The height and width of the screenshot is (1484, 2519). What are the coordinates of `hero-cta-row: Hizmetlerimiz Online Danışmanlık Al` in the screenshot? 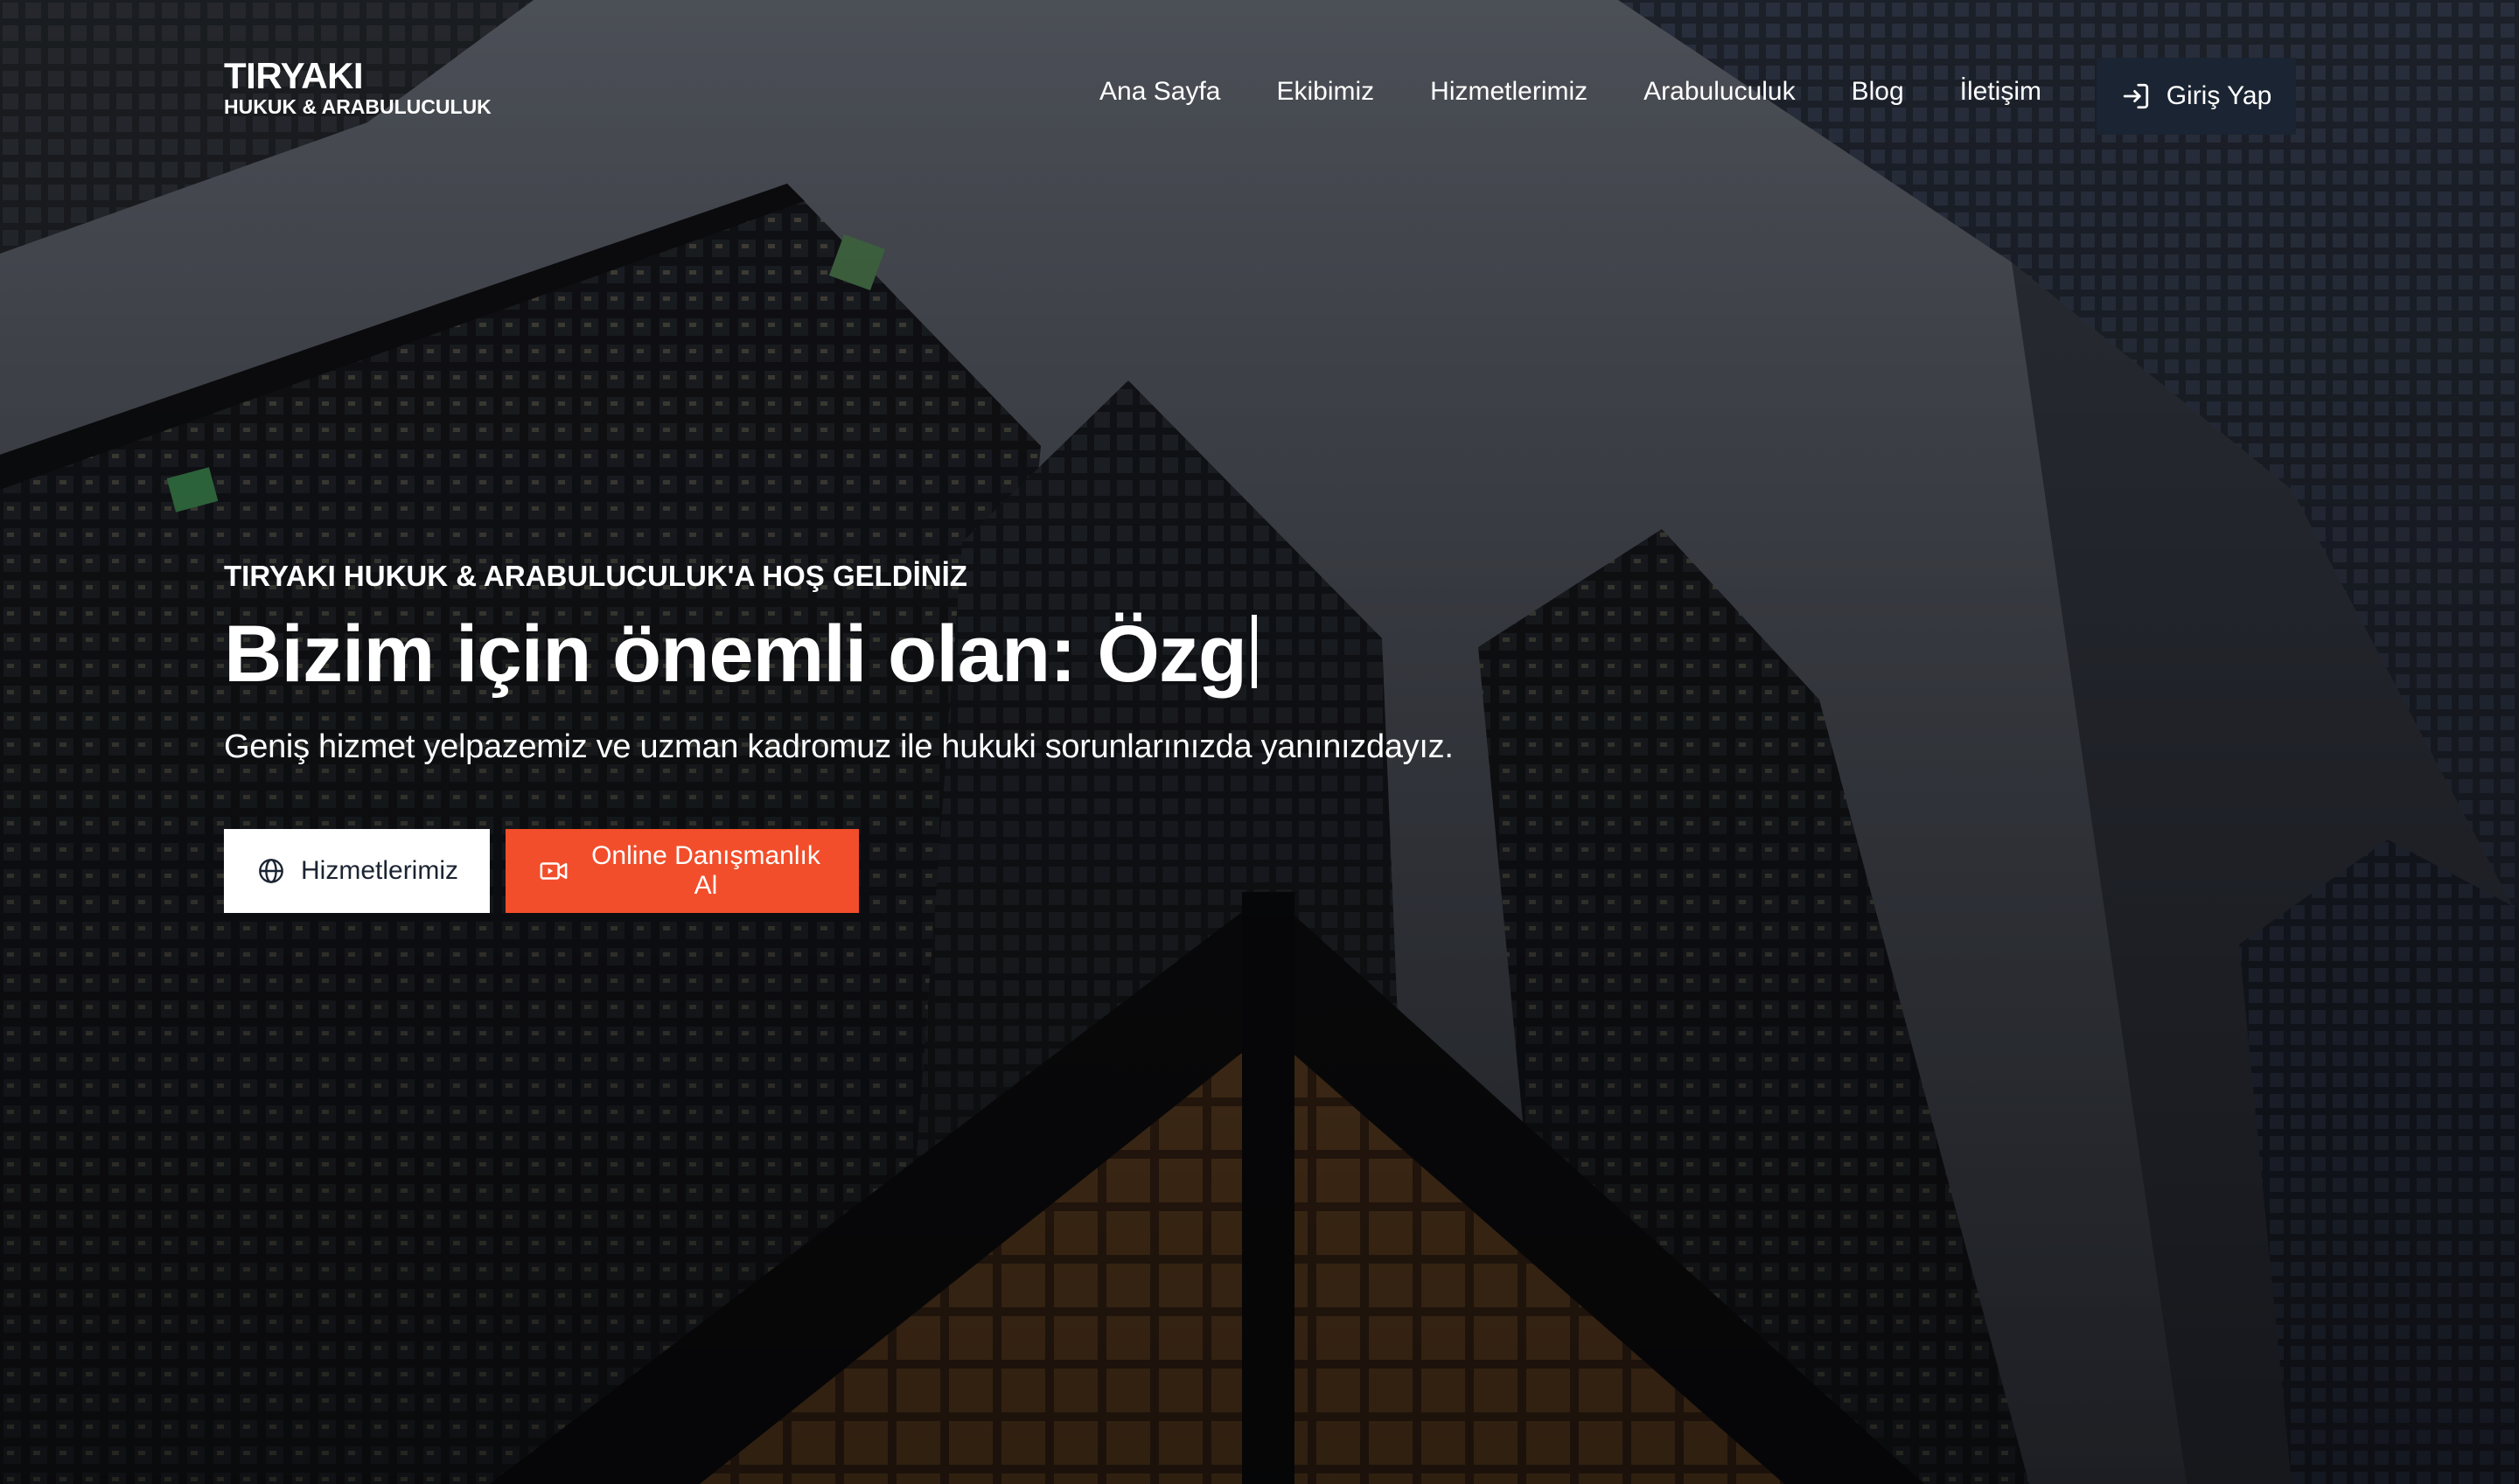 It's located at (1011, 871).